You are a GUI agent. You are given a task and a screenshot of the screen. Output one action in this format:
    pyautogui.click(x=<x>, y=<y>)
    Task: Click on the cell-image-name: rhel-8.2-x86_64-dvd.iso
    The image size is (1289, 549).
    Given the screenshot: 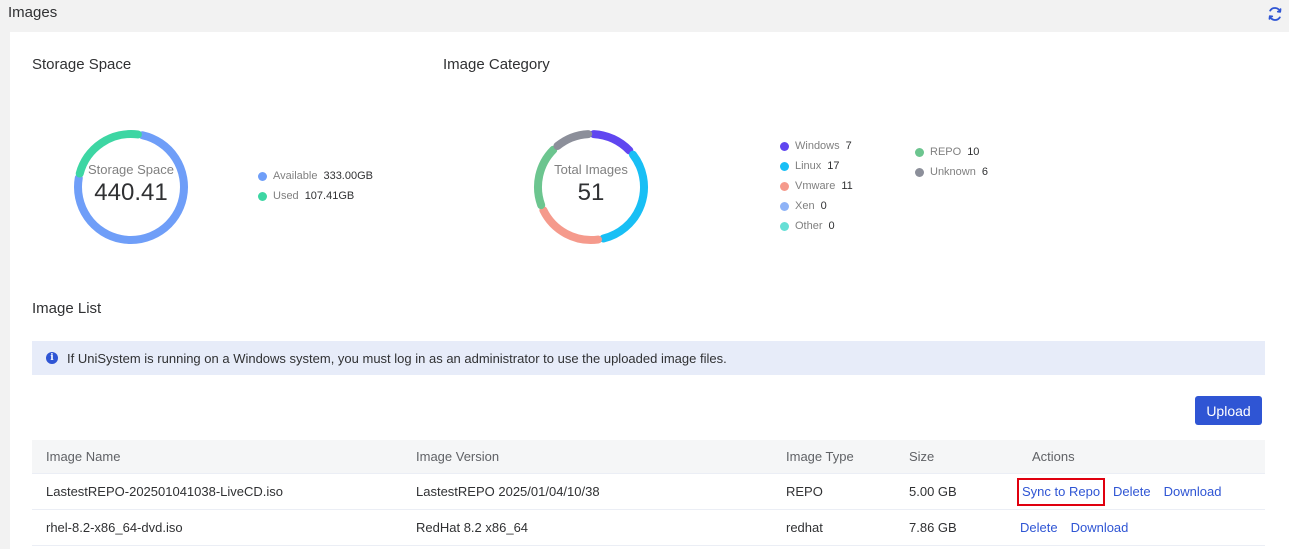 What is the action you would take?
    pyautogui.click(x=114, y=527)
    